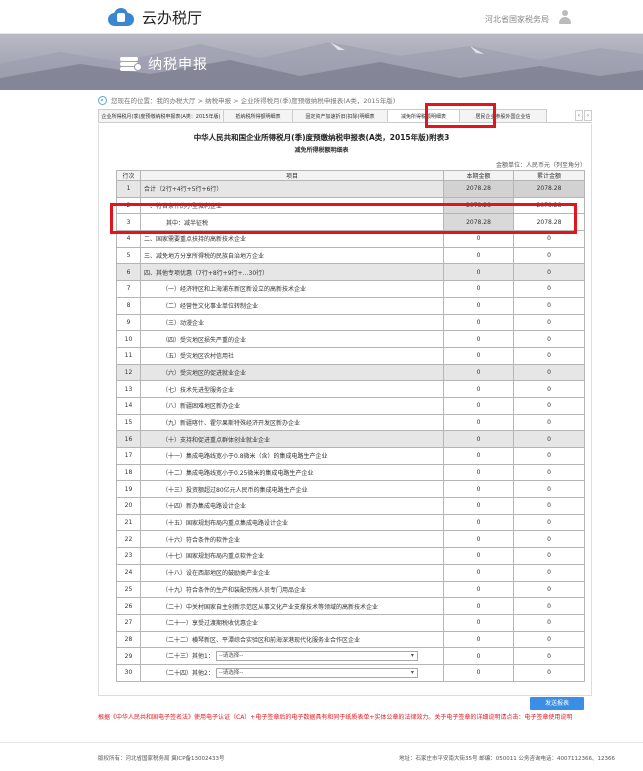  Describe the element at coordinates (128, 656) in the screenshot. I see `row-number: 29` at that location.